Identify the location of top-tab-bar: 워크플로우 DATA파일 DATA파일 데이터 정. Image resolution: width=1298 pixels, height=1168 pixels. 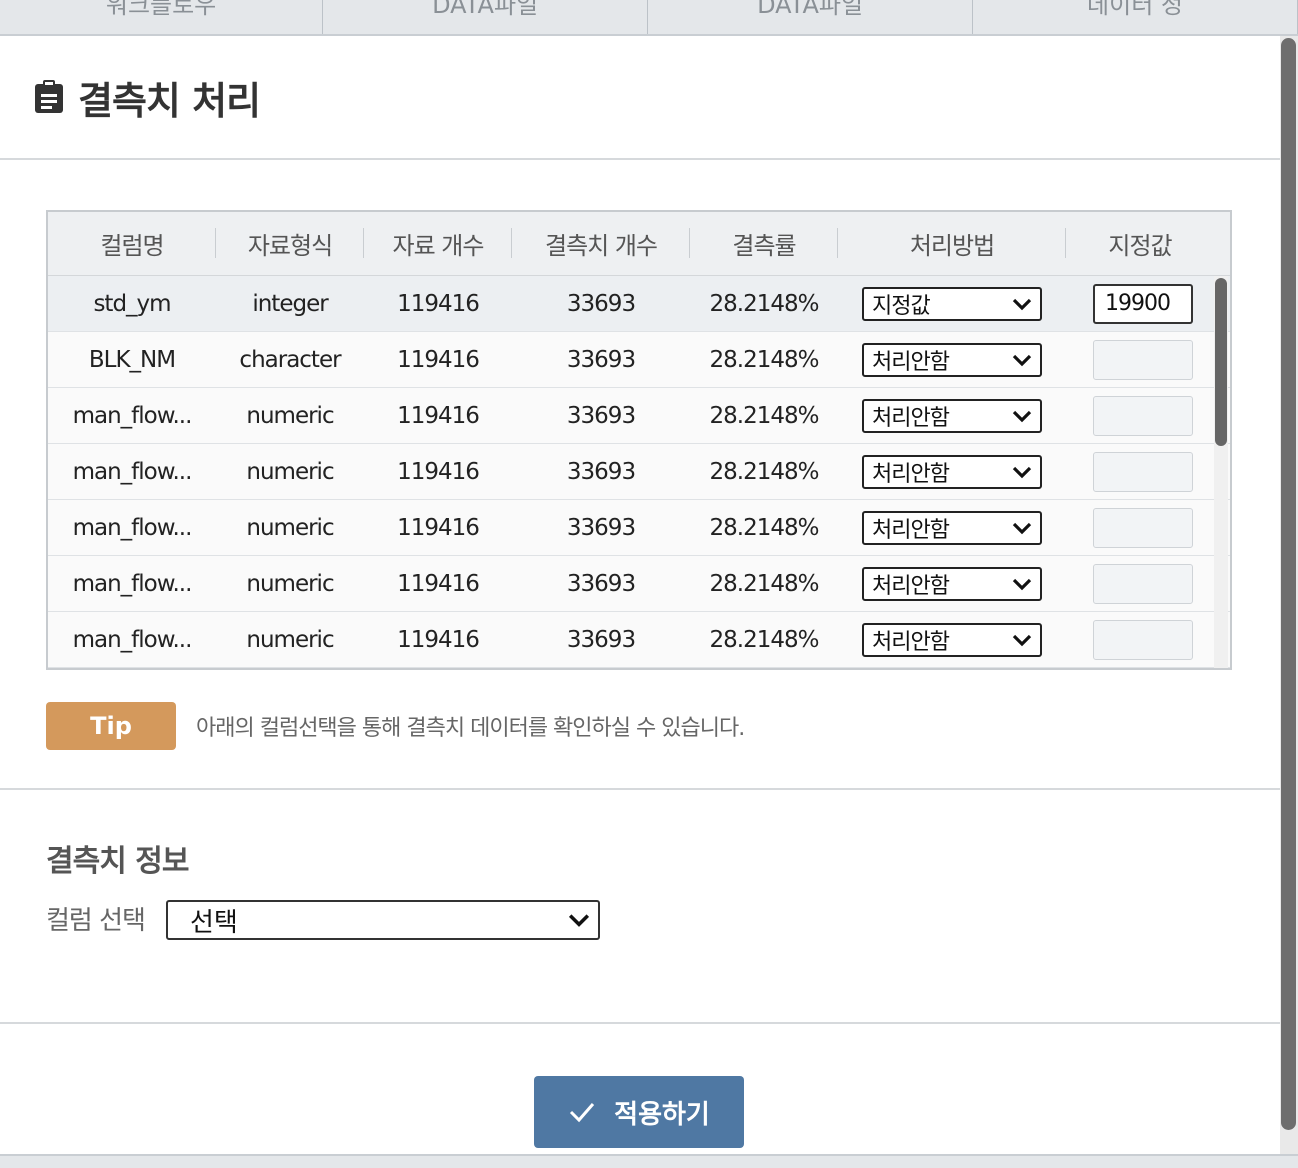
(649, 18).